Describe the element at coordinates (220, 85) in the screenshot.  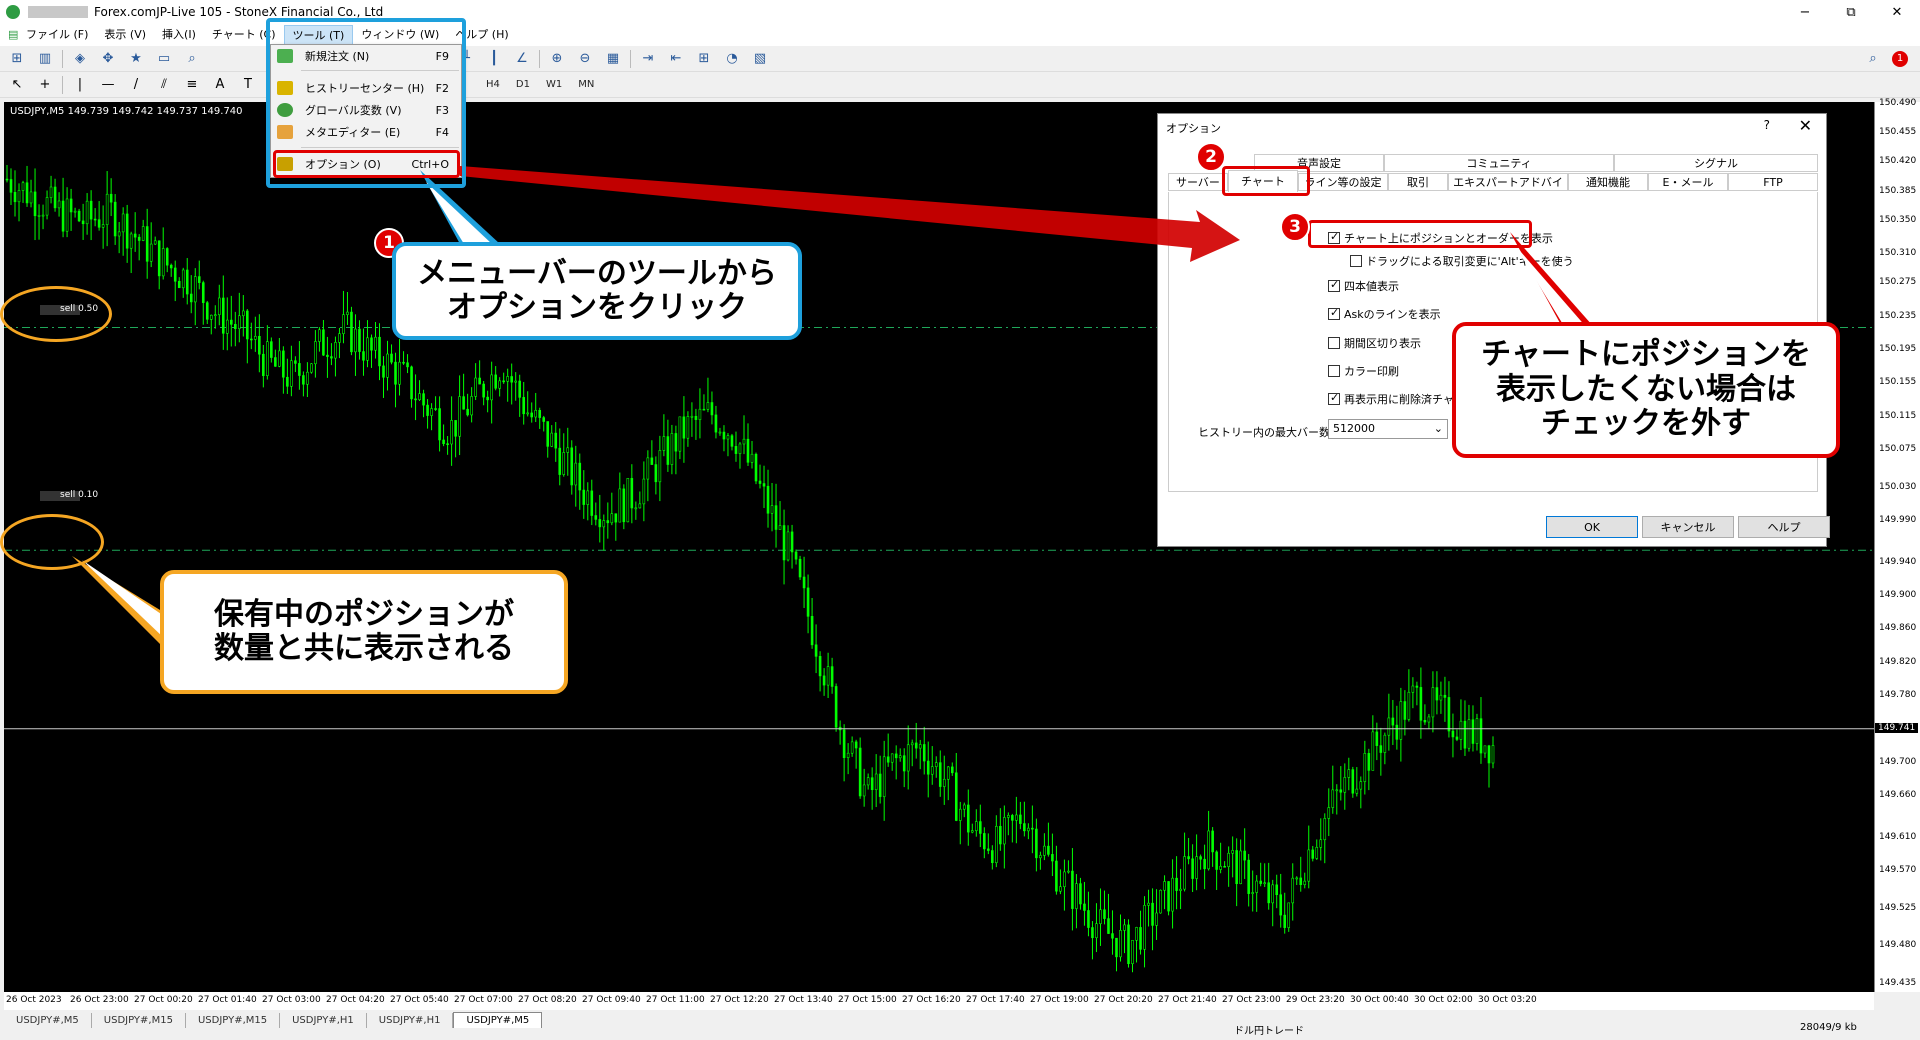
I see `text-tool-icon: A` at that location.